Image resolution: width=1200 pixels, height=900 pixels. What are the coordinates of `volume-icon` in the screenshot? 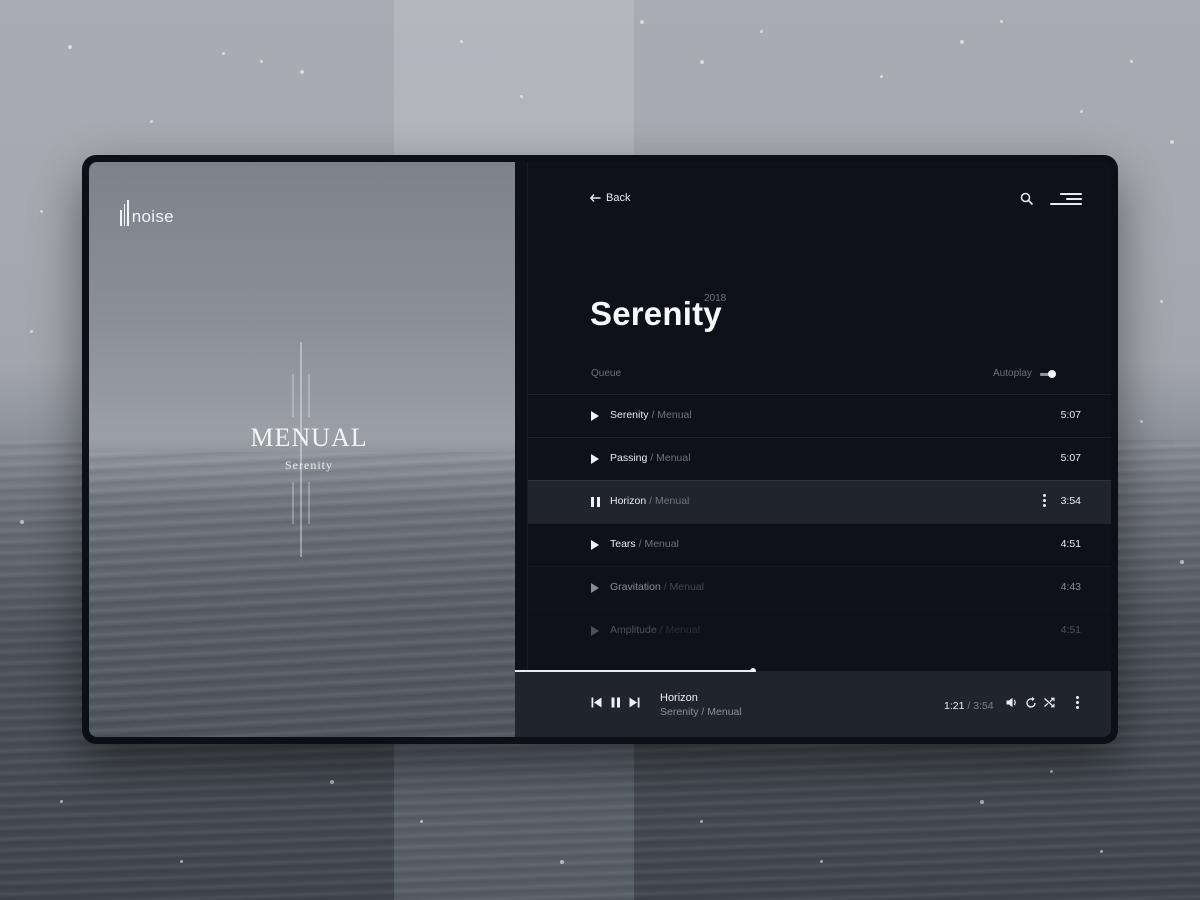 It's located at (1012, 702).